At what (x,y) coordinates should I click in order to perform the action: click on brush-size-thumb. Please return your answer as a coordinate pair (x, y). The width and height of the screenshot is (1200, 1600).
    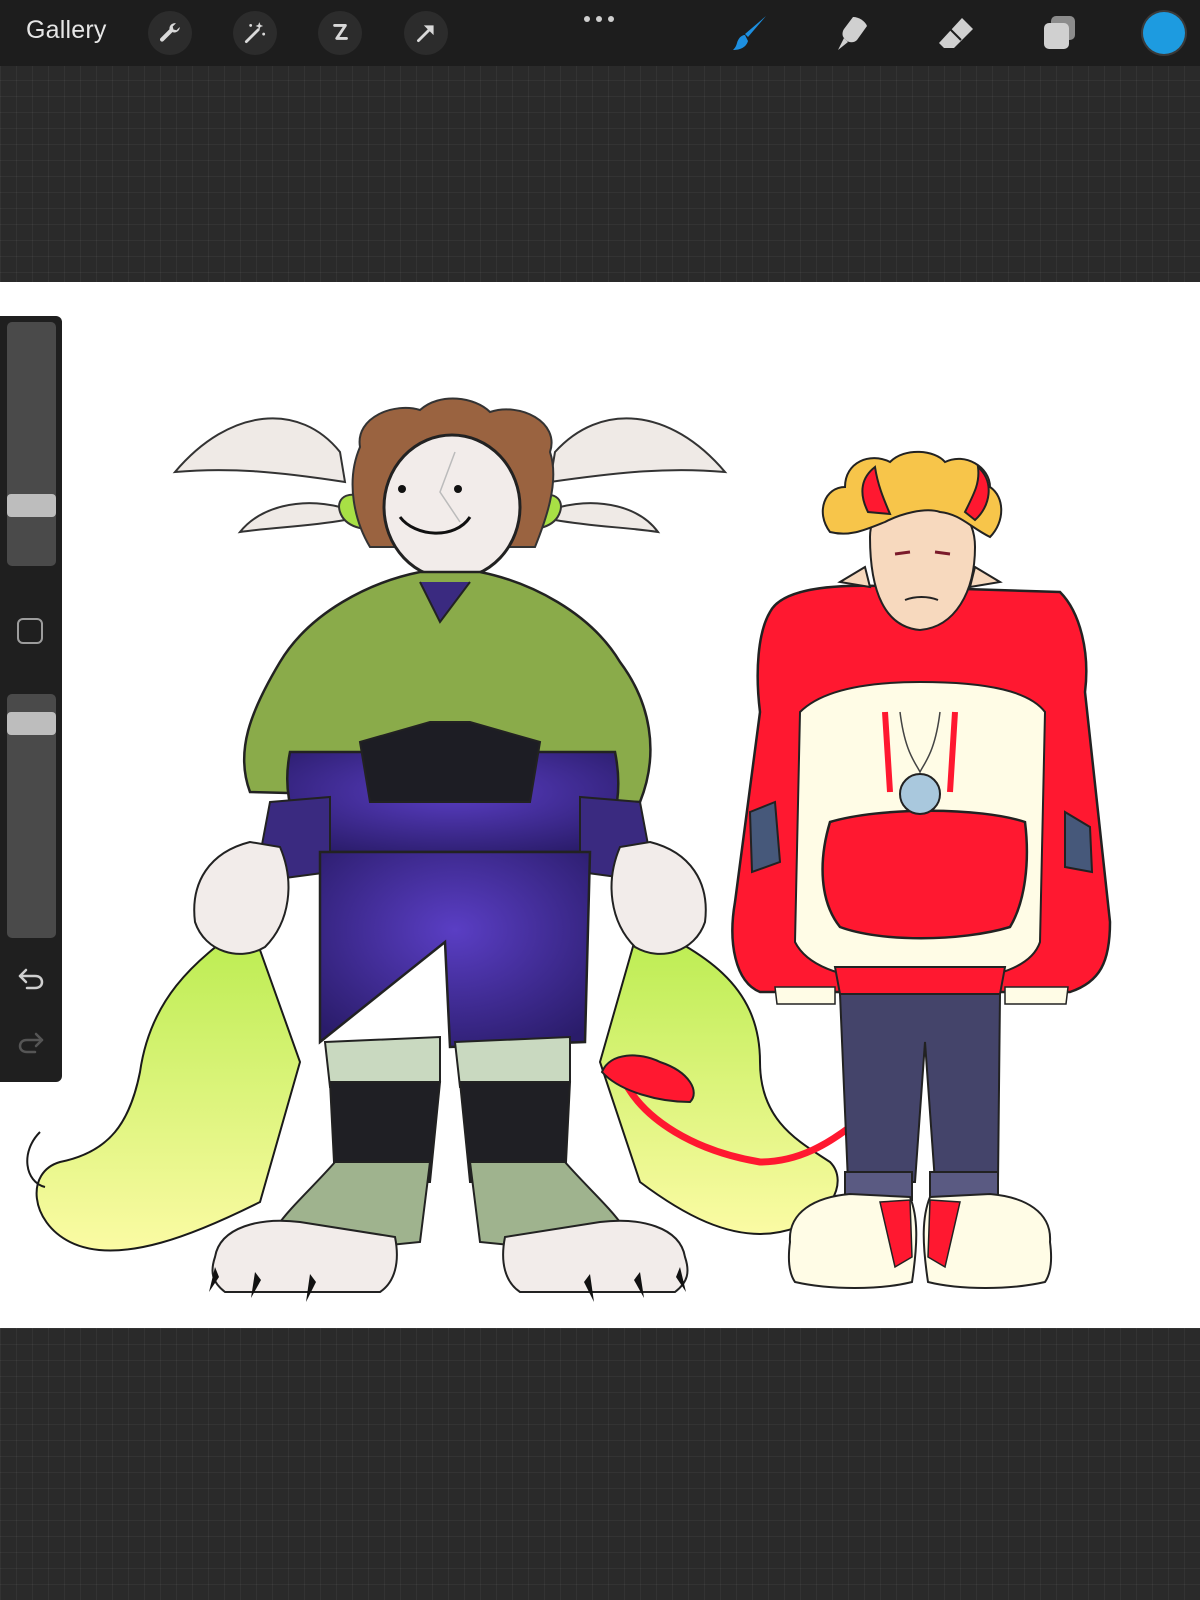
    Looking at the image, I should click on (31, 505).